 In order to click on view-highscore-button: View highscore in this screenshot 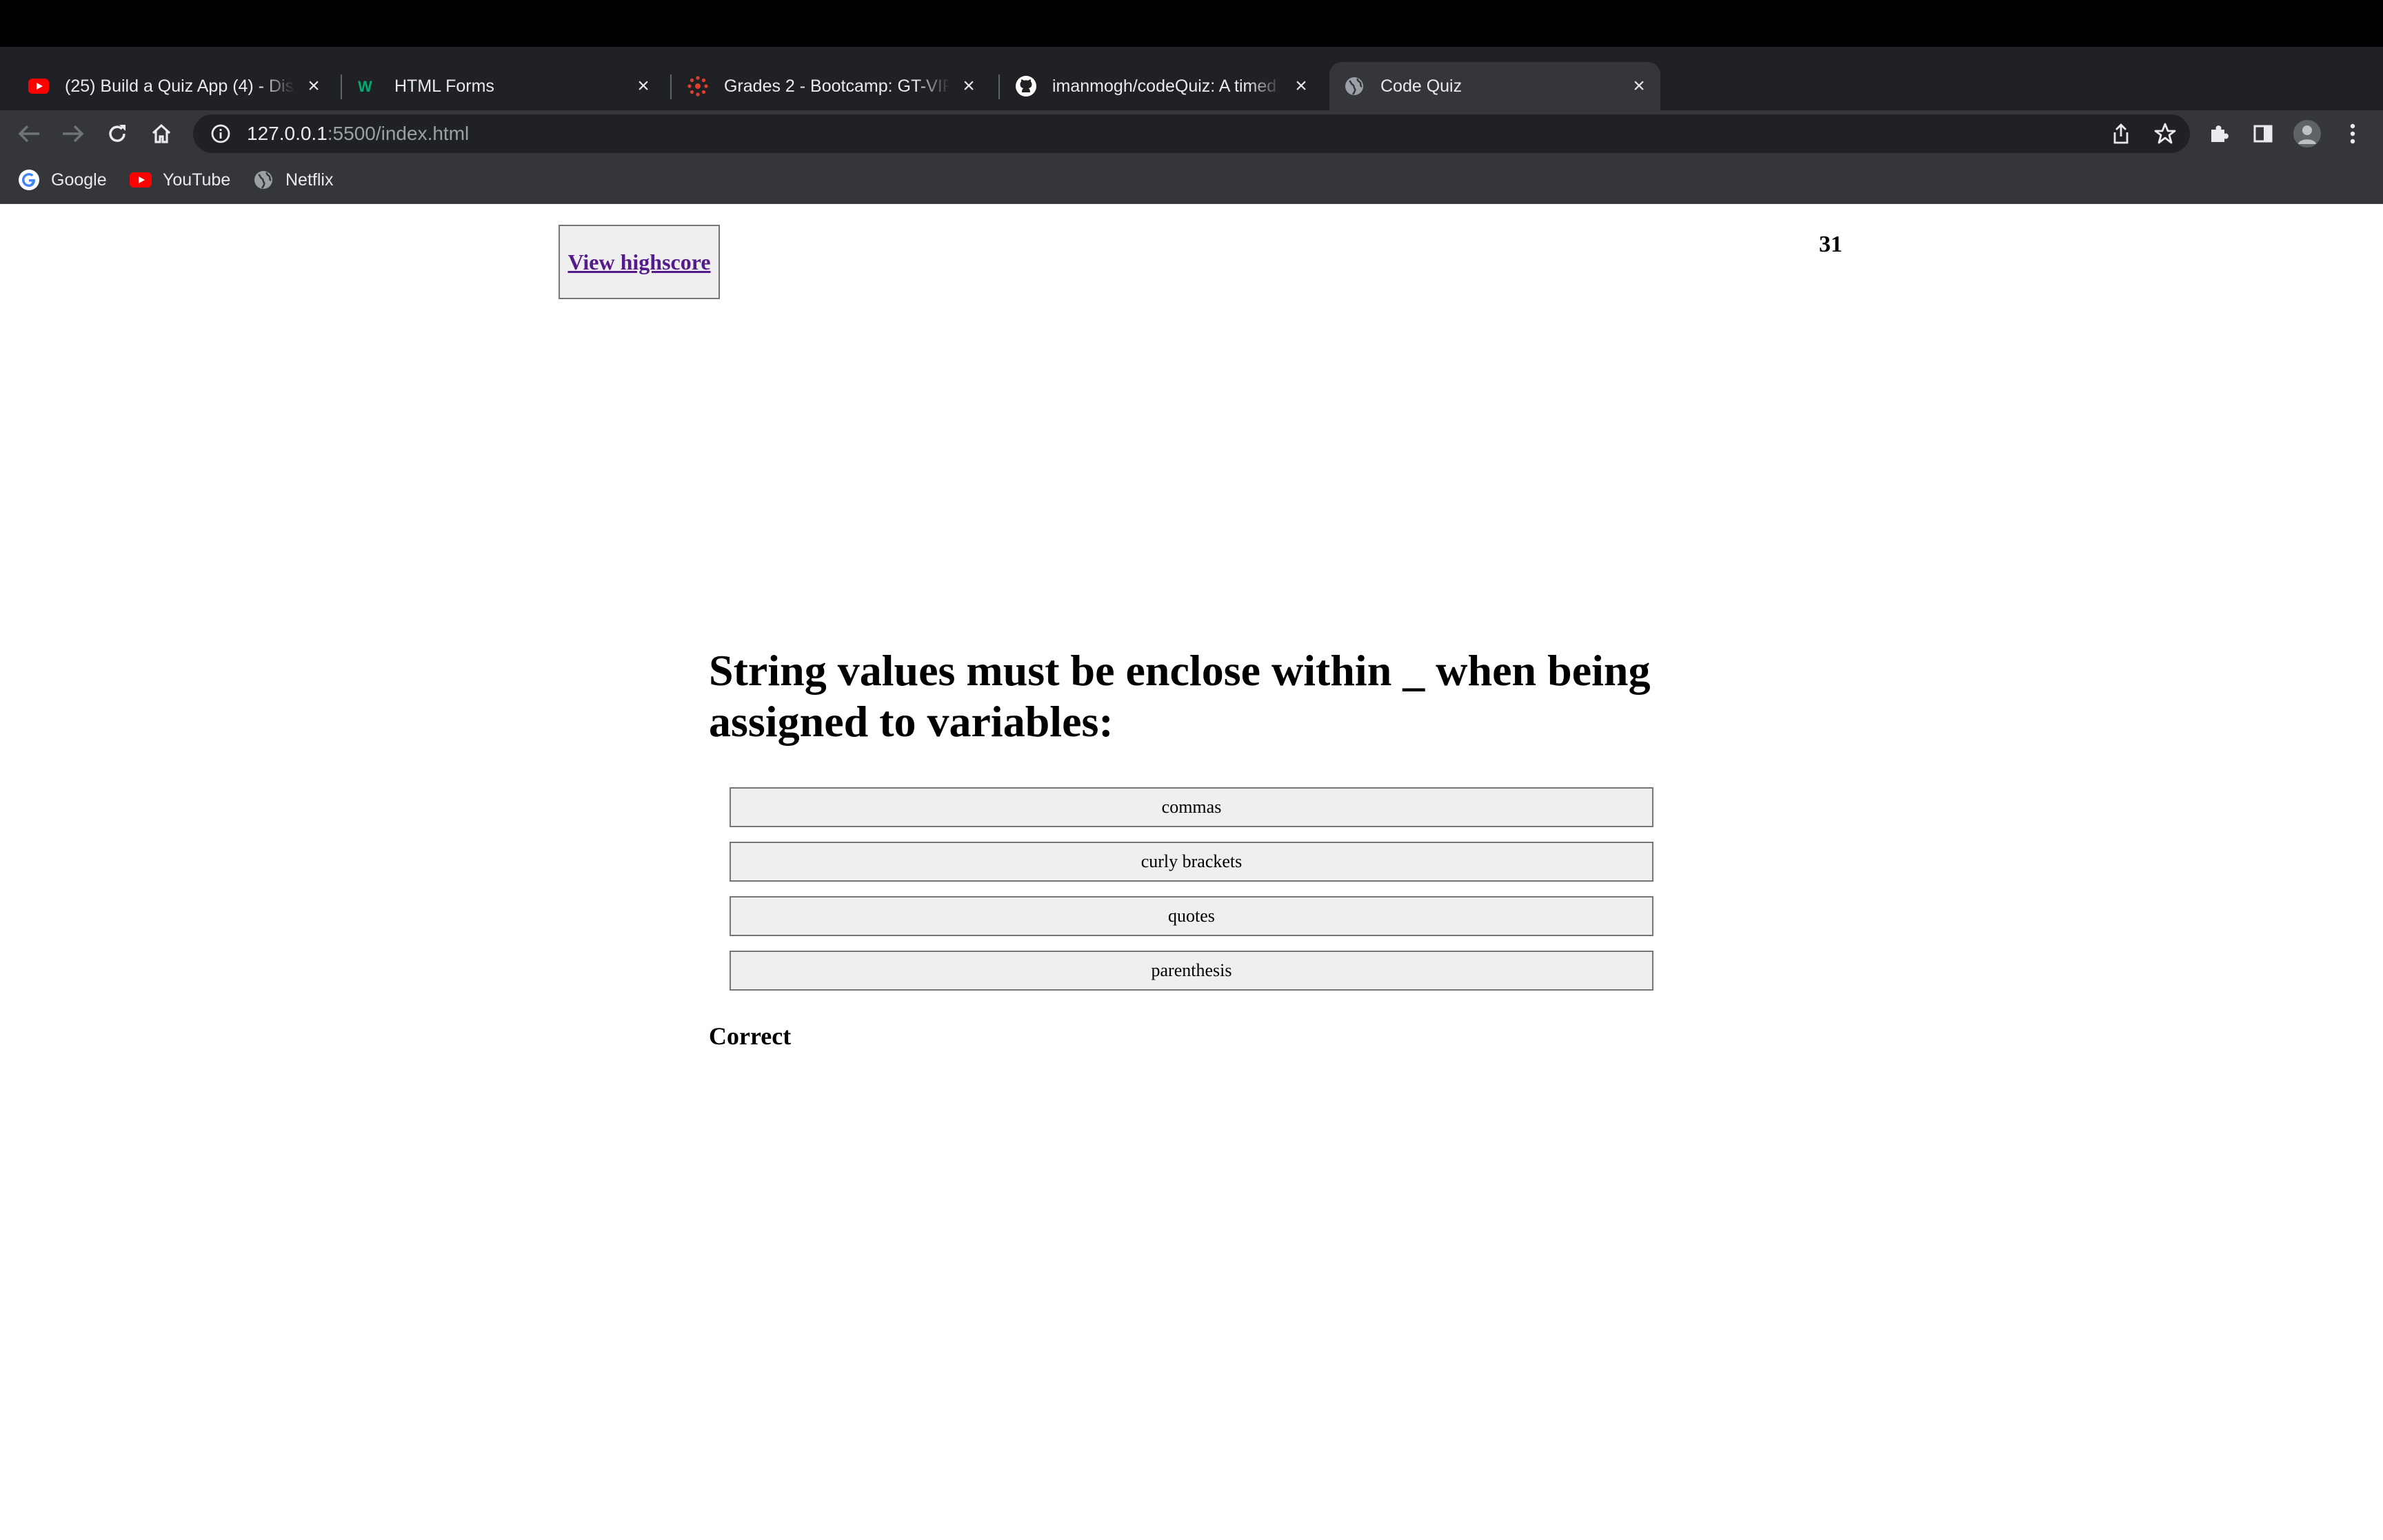, I will do `click(639, 262)`.